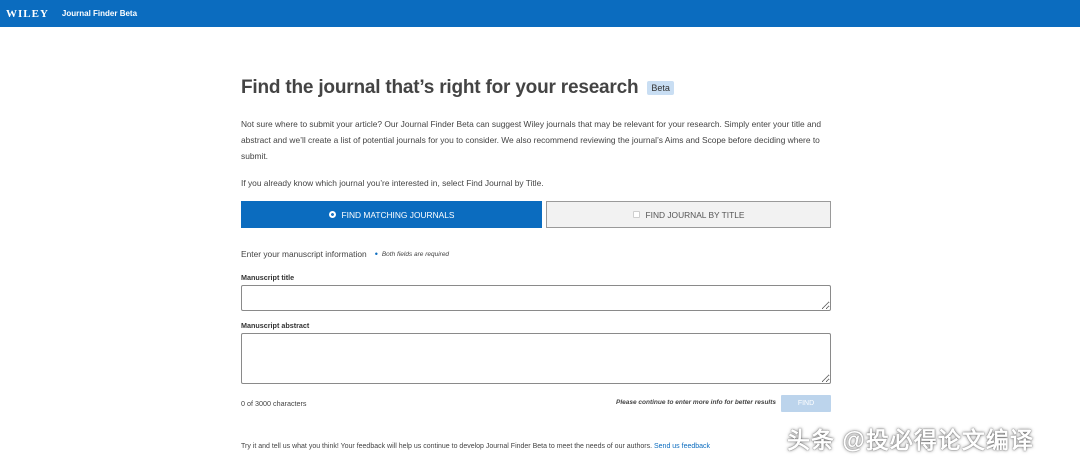 The width and height of the screenshot is (1080, 468). What do you see at coordinates (304, 254) in the screenshot?
I see `section-title: Enter your manuscript information` at bounding box center [304, 254].